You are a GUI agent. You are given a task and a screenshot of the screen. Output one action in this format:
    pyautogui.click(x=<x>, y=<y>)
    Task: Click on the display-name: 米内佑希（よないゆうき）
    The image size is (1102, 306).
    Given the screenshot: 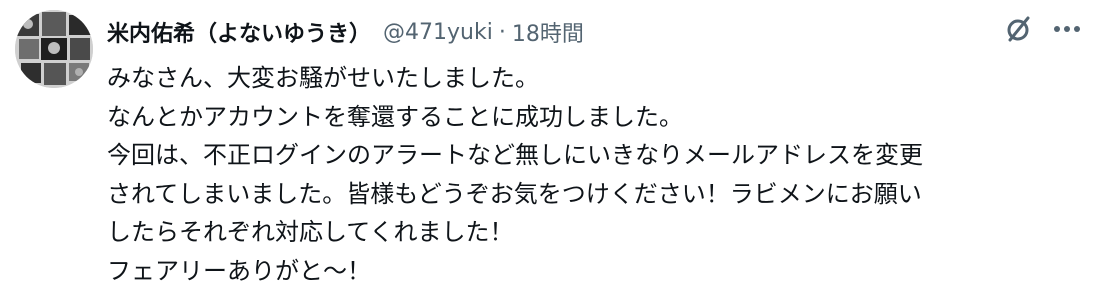 What is the action you would take?
    pyautogui.click(x=239, y=32)
    